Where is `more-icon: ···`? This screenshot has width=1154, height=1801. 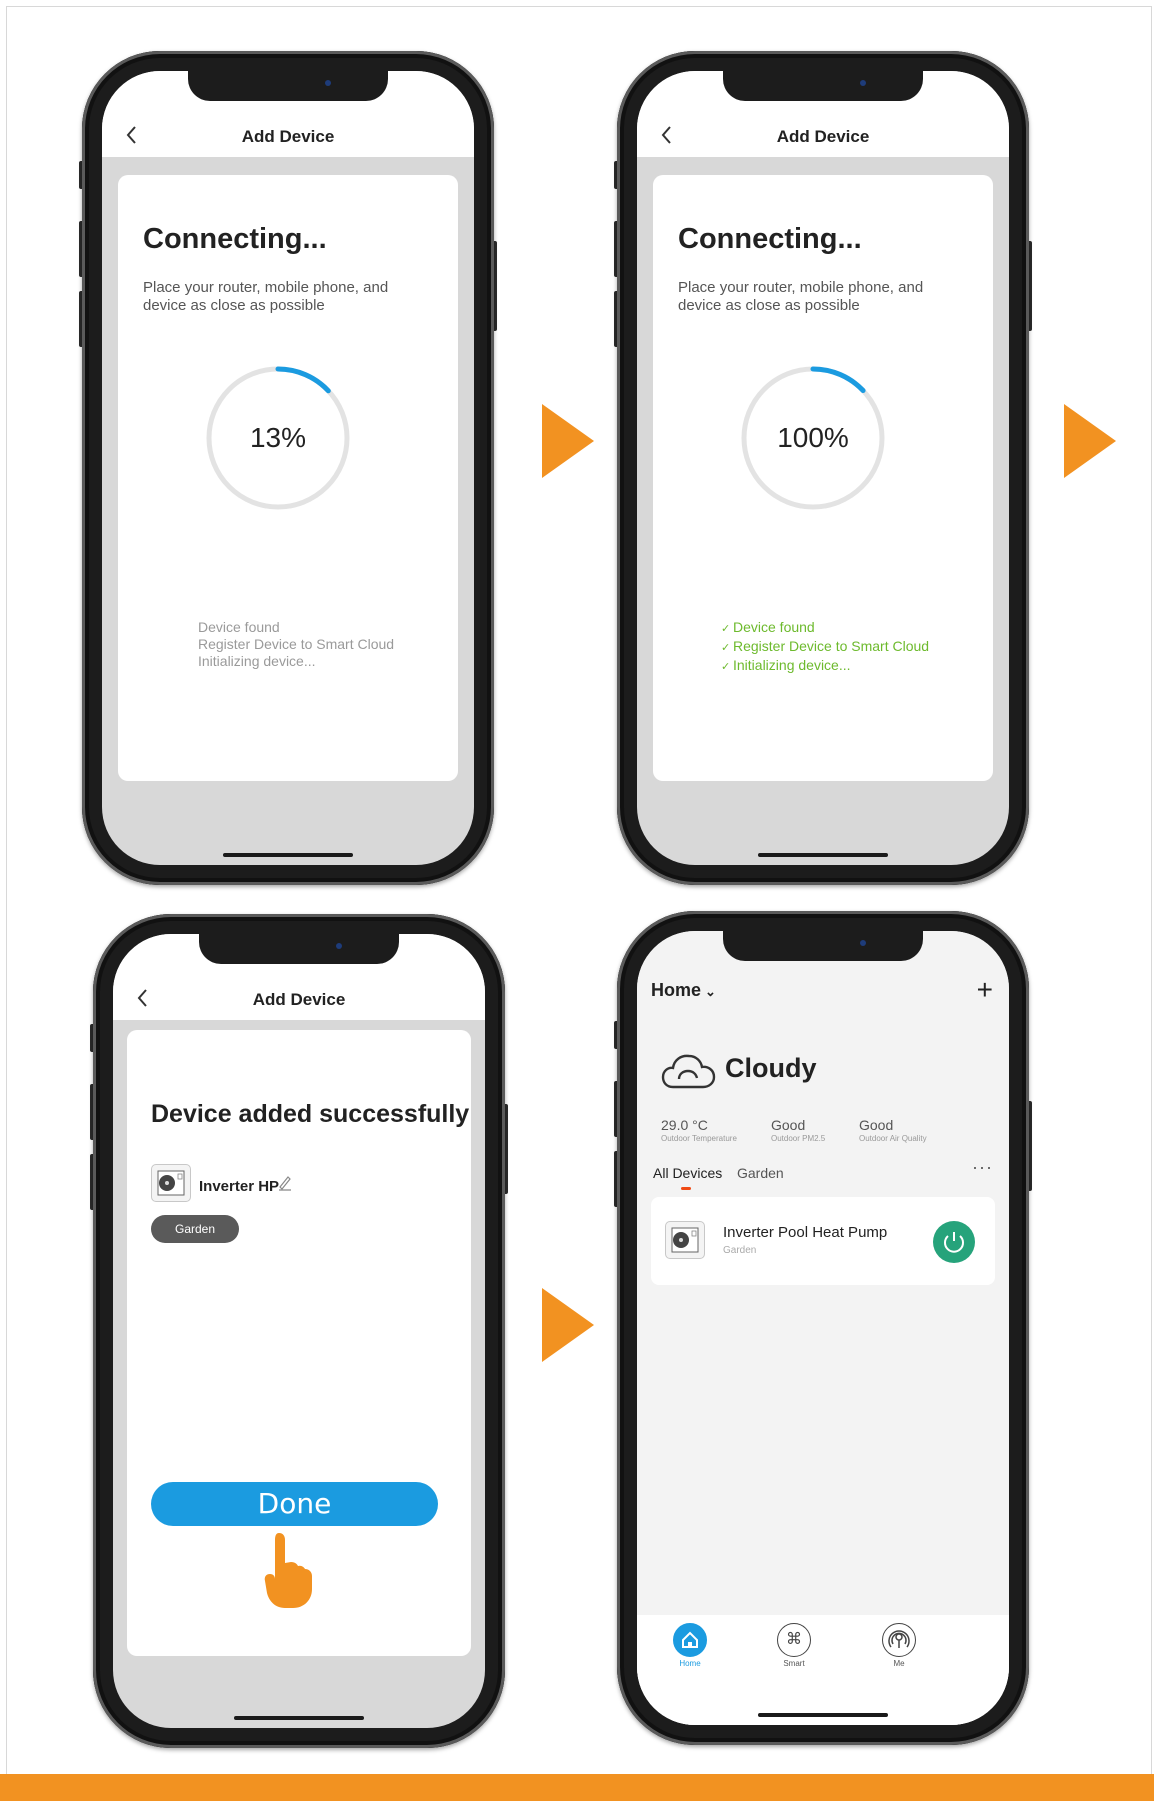
more-icon: ··· is located at coordinates (982, 1167).